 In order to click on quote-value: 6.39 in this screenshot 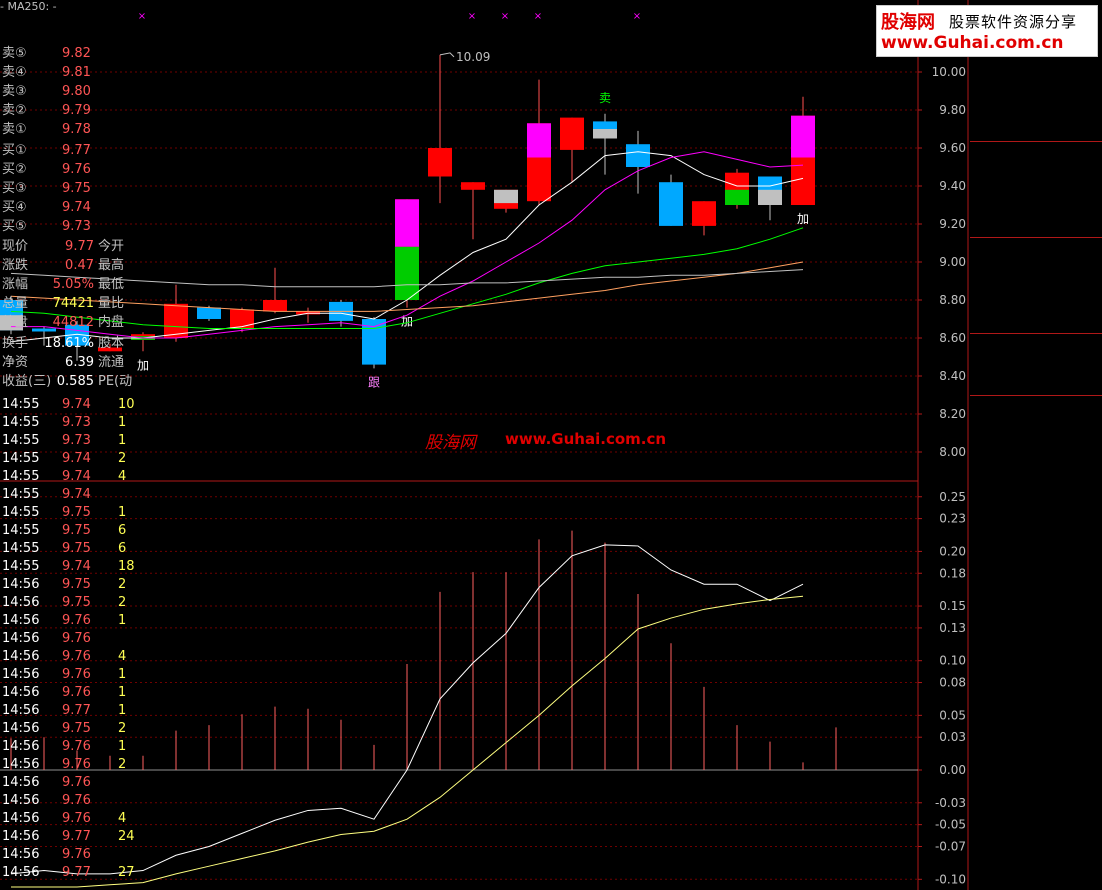, I will do `click(79, 362)`.